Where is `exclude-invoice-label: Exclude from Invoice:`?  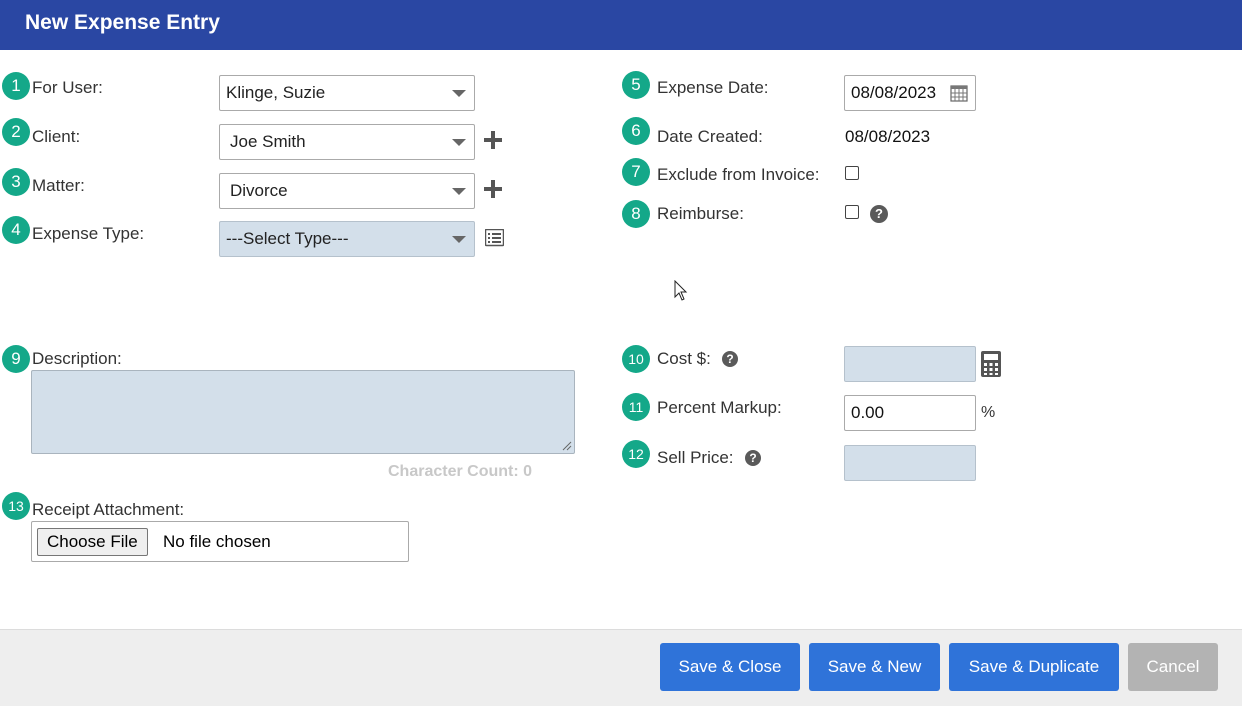
exclude-invoice-label: Exclude from Invoice: is located at coordinates (738, 174).